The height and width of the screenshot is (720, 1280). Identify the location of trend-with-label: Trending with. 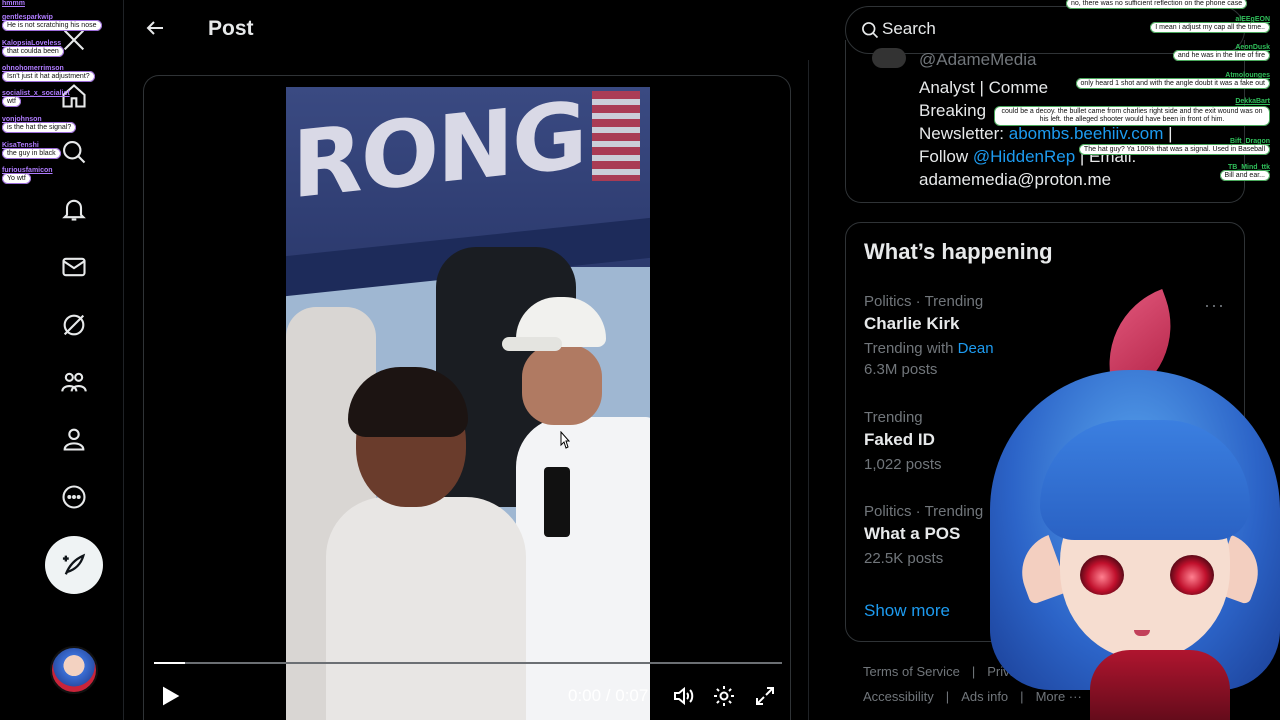
(909, 348).